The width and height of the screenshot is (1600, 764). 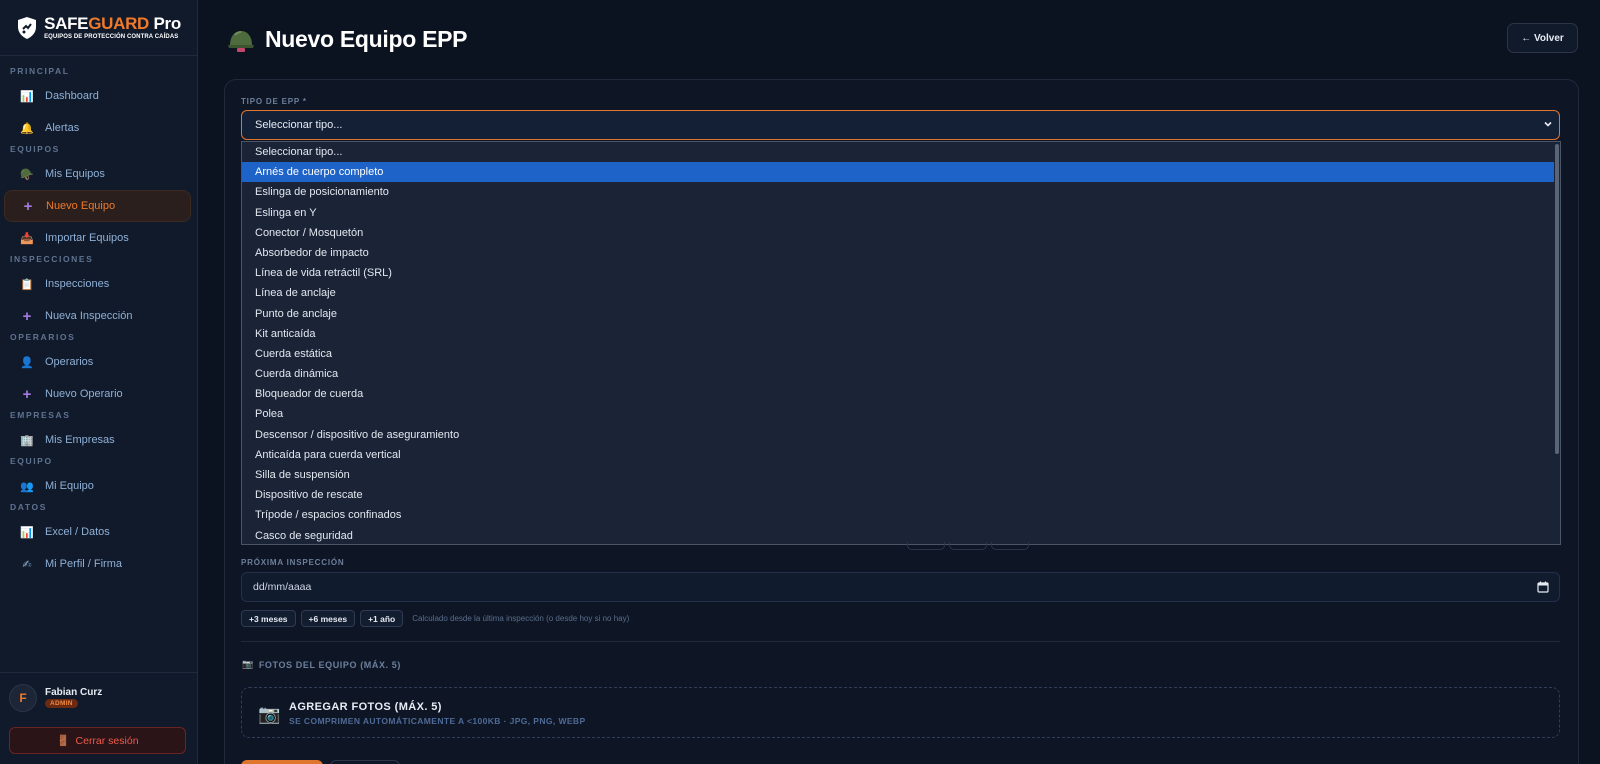 What do you see at coordinates (97, 740) in the screenshot?
I see `logout-button: 🚪 Cerrar sesión` at bounding box center [97, 740].